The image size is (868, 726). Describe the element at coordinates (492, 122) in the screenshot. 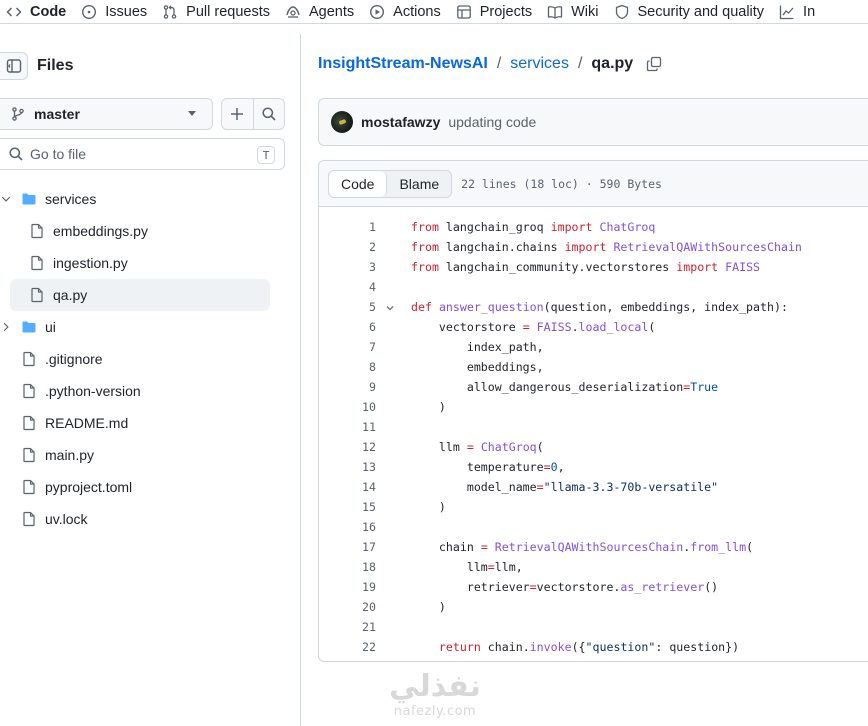

I see `commit-message: updating code` at that location.